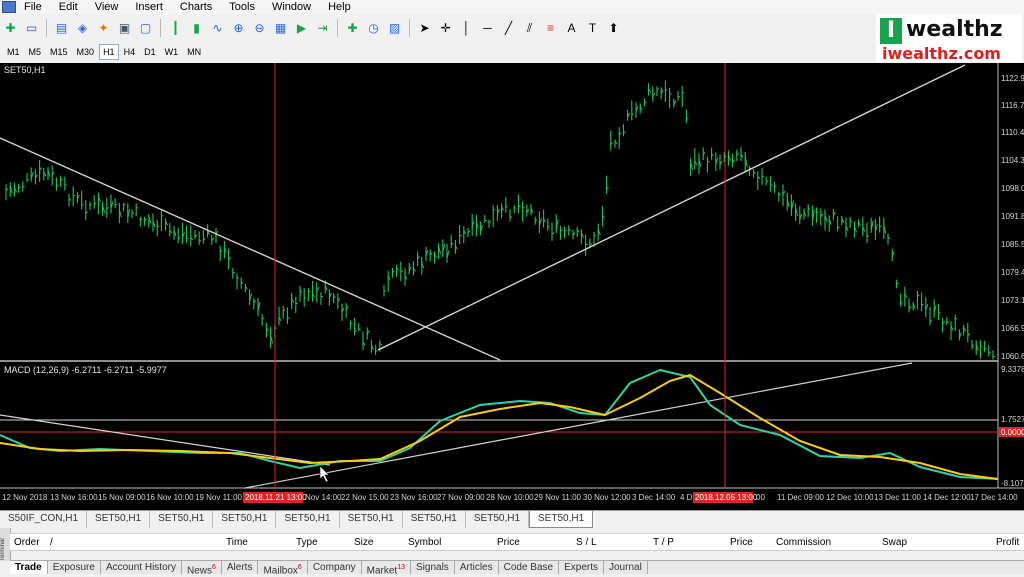  What do you see at coordinates (141, 567) in the screenshot?
I see `terminal-tab: Account History` at bounding box center [141, 567].